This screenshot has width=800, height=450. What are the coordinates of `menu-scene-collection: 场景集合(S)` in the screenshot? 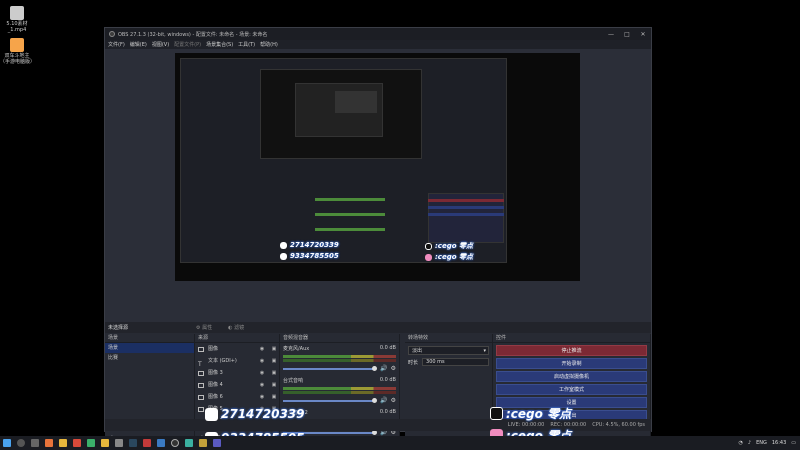 It's located at (219, 44).